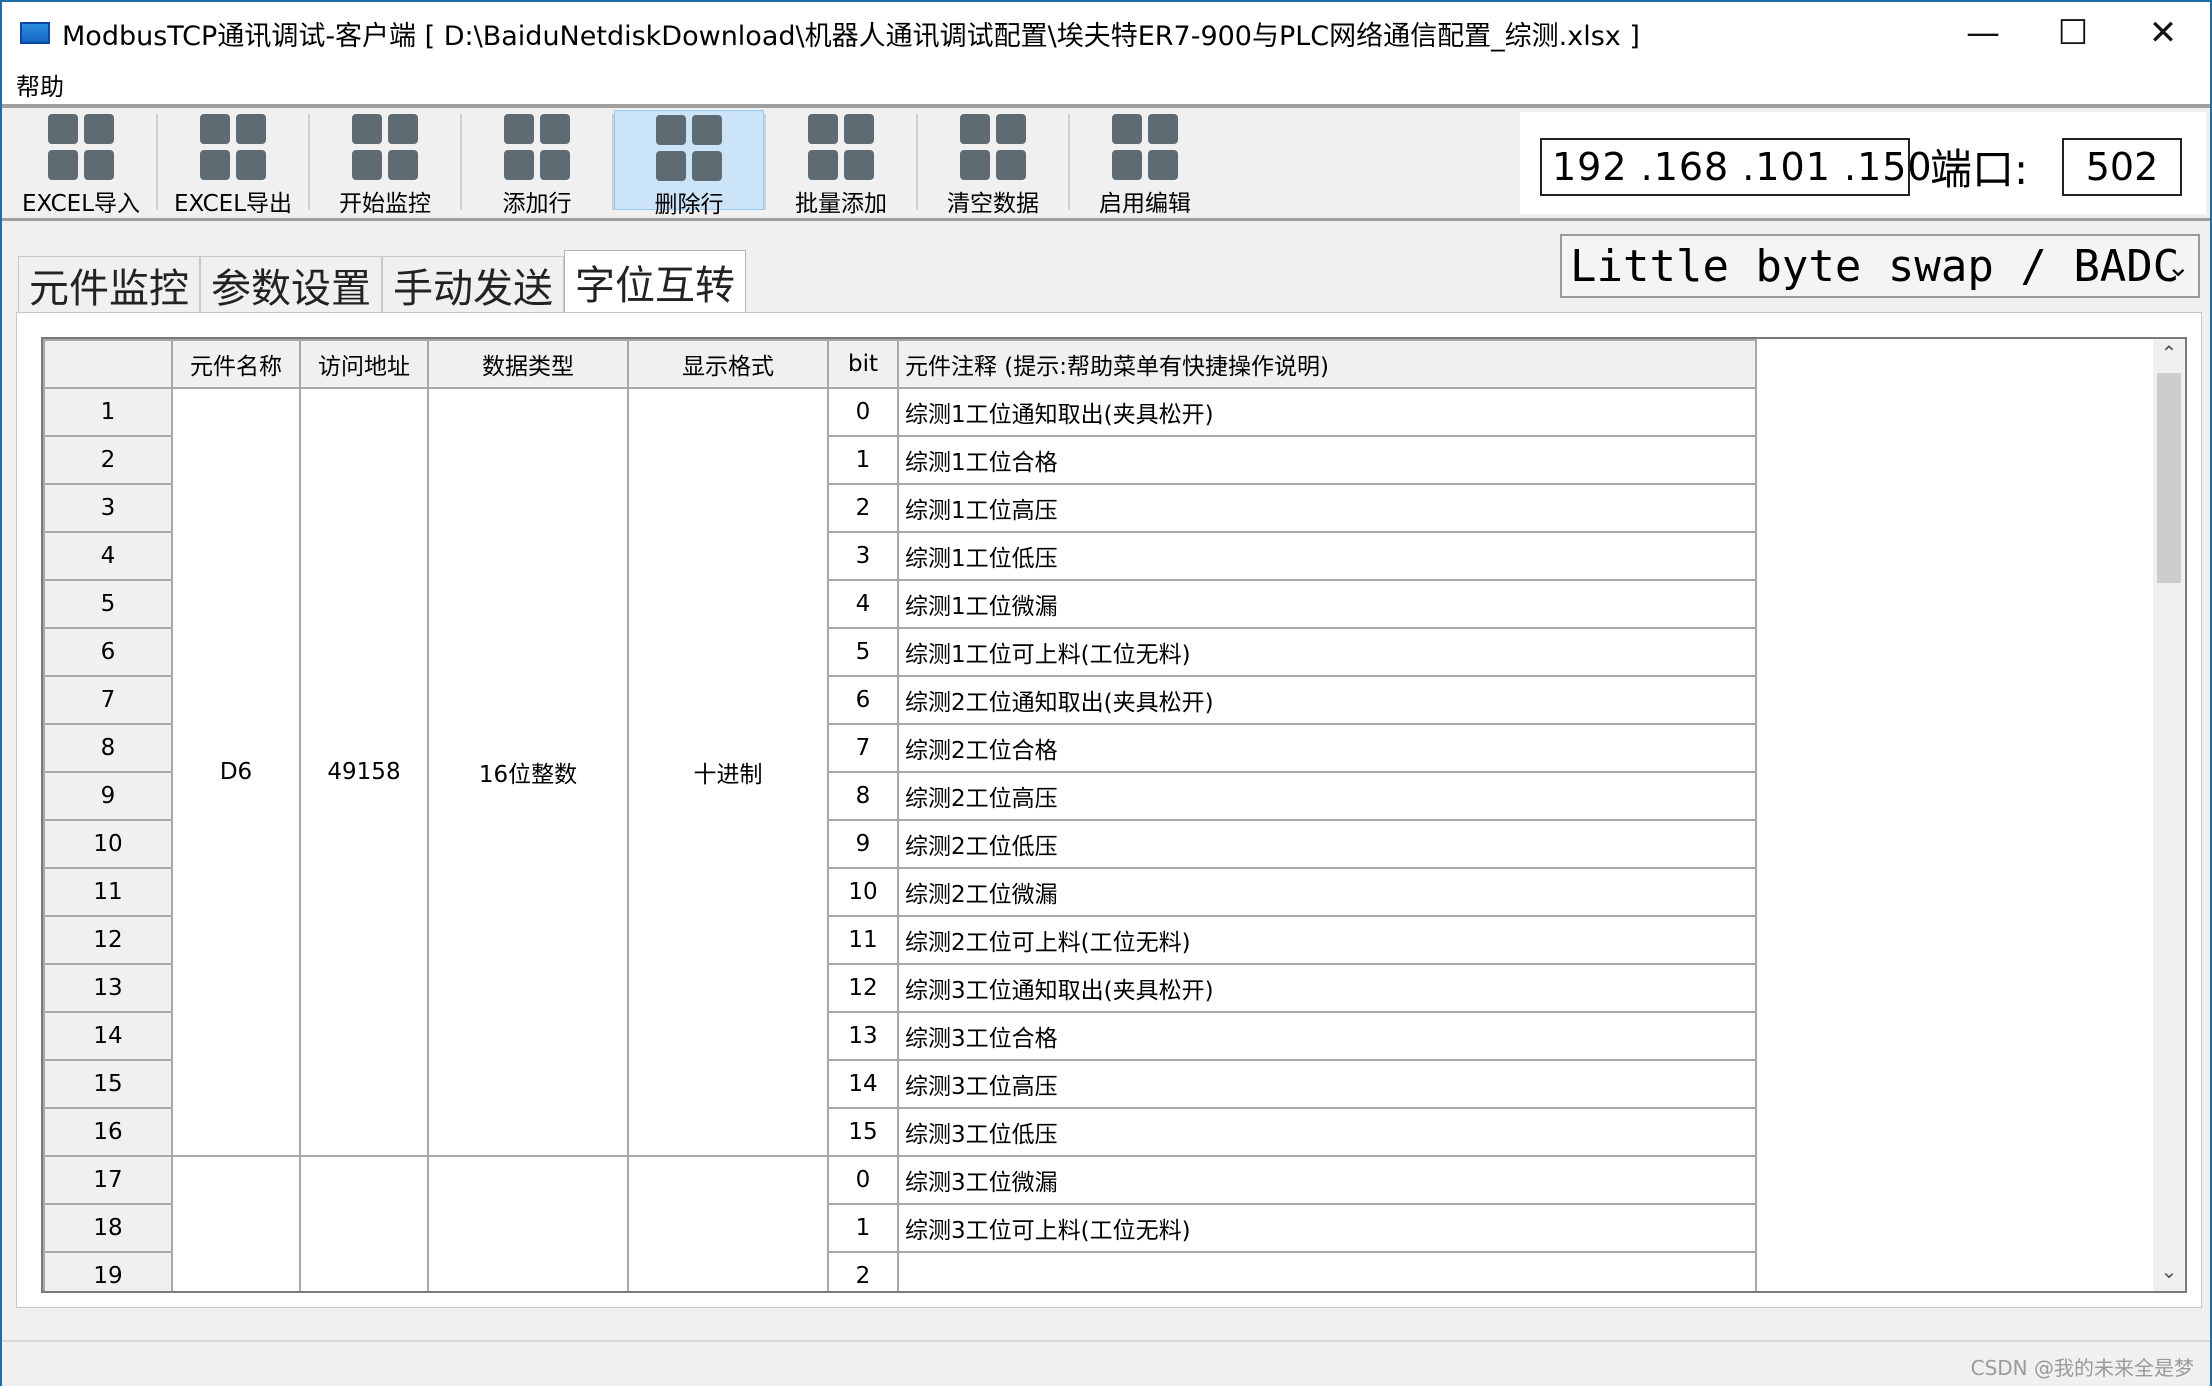  What do you see at coordinates (689, 164) in the screenshot?
I see `delete-row-button: 删除行` at bounding box center [689, 164].